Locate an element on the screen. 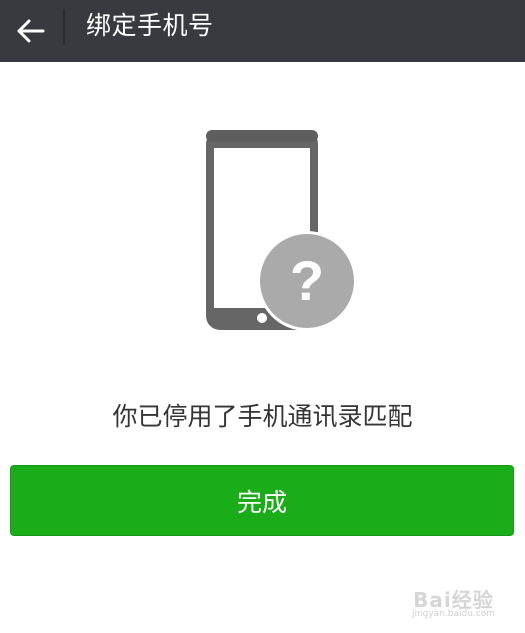  back-button is located at coordinates (31, 31).